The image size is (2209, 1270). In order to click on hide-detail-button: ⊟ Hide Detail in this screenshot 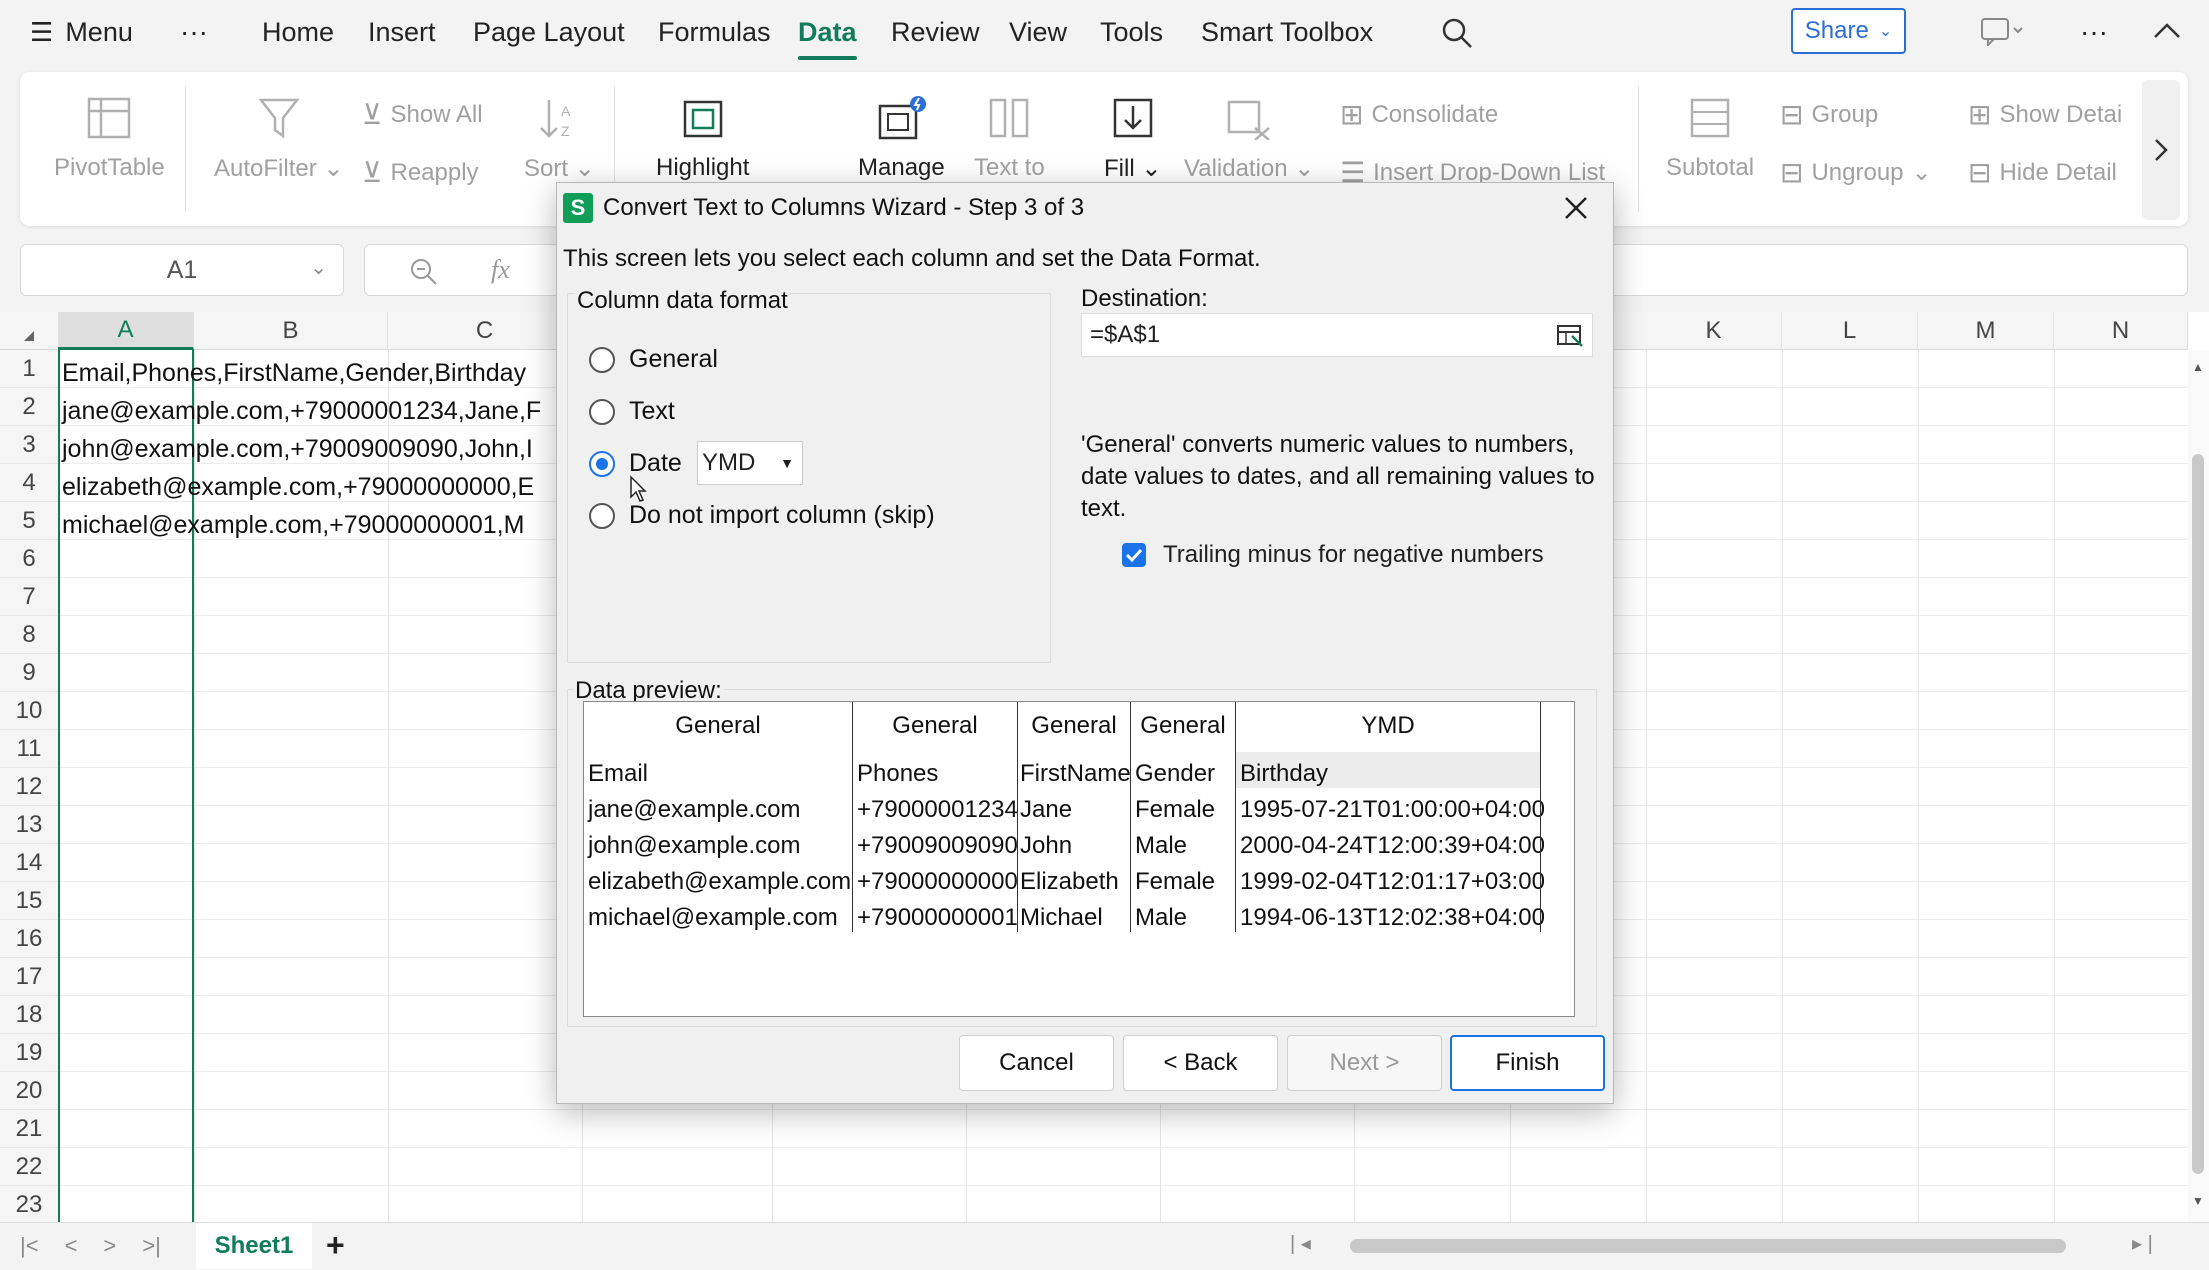, I will do `click(2042, 172)`.